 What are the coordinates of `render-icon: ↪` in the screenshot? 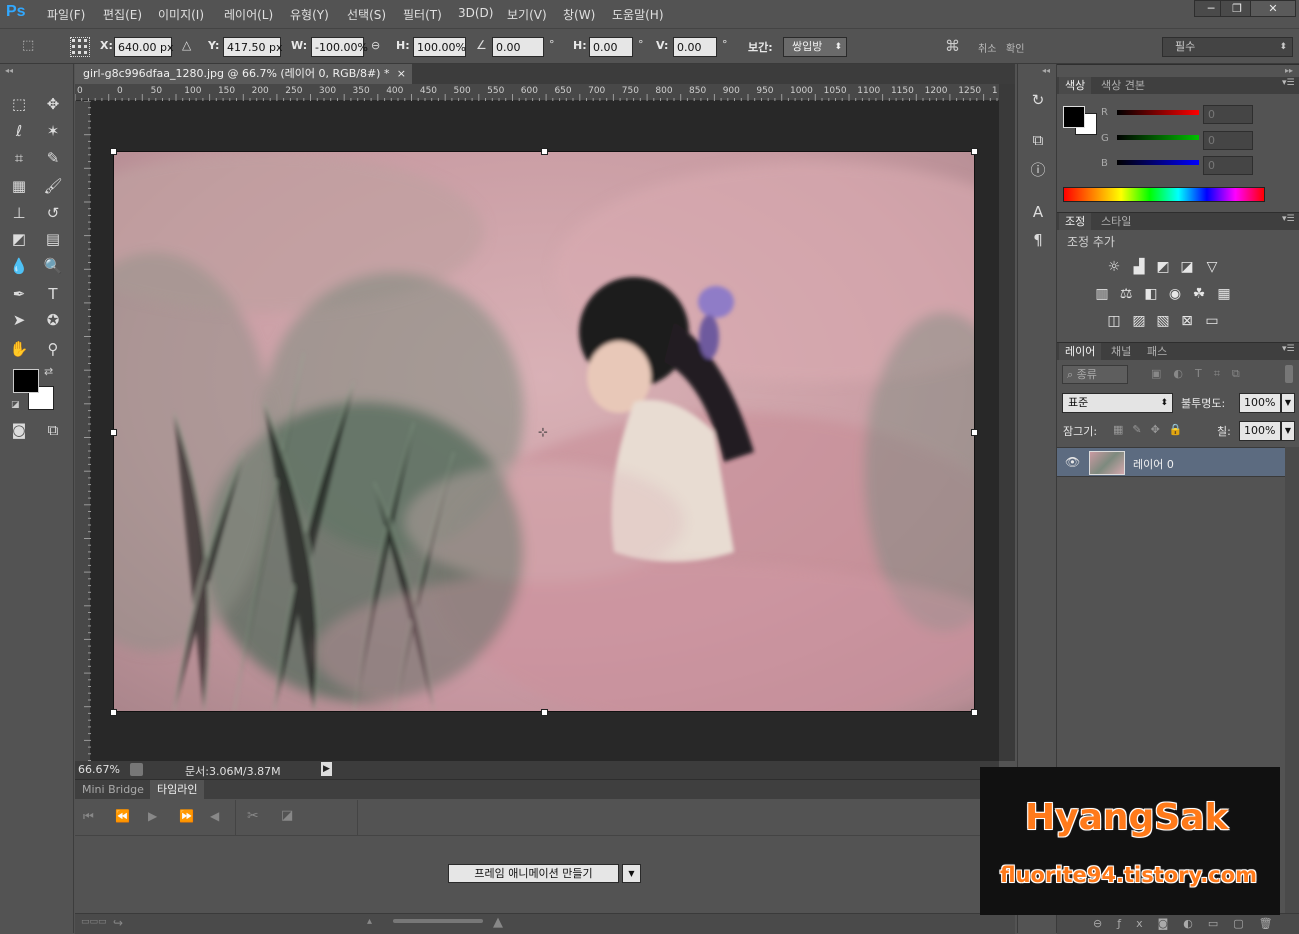 It's located at (118, 923).